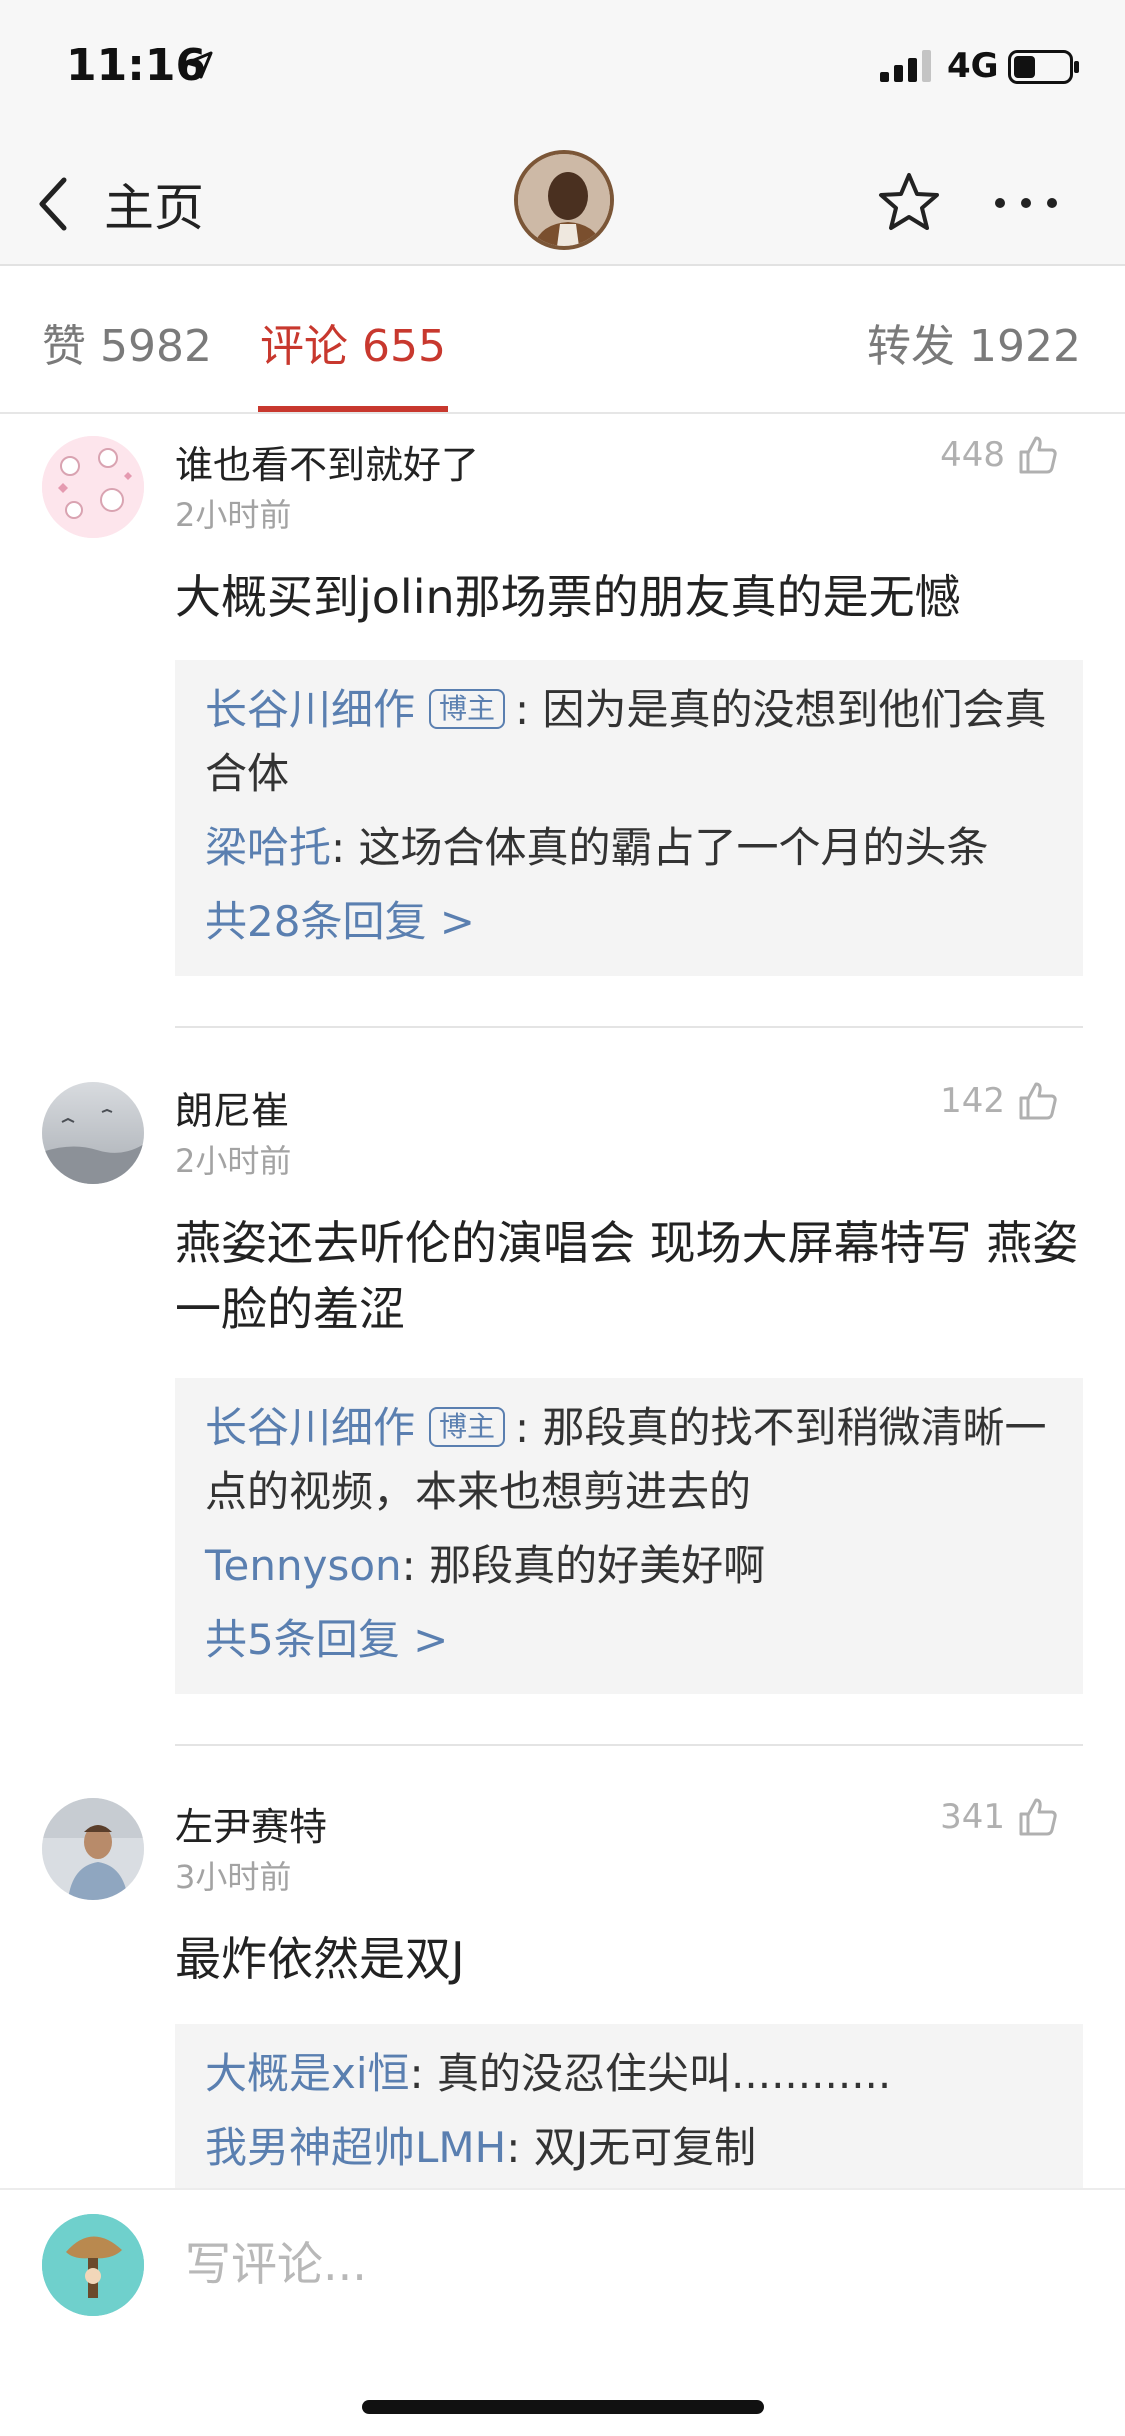 The width and height of the screenshot is (1125, 2436). I want to click on view-all-replies-link: 共28条回复 >, so click(629, 922).